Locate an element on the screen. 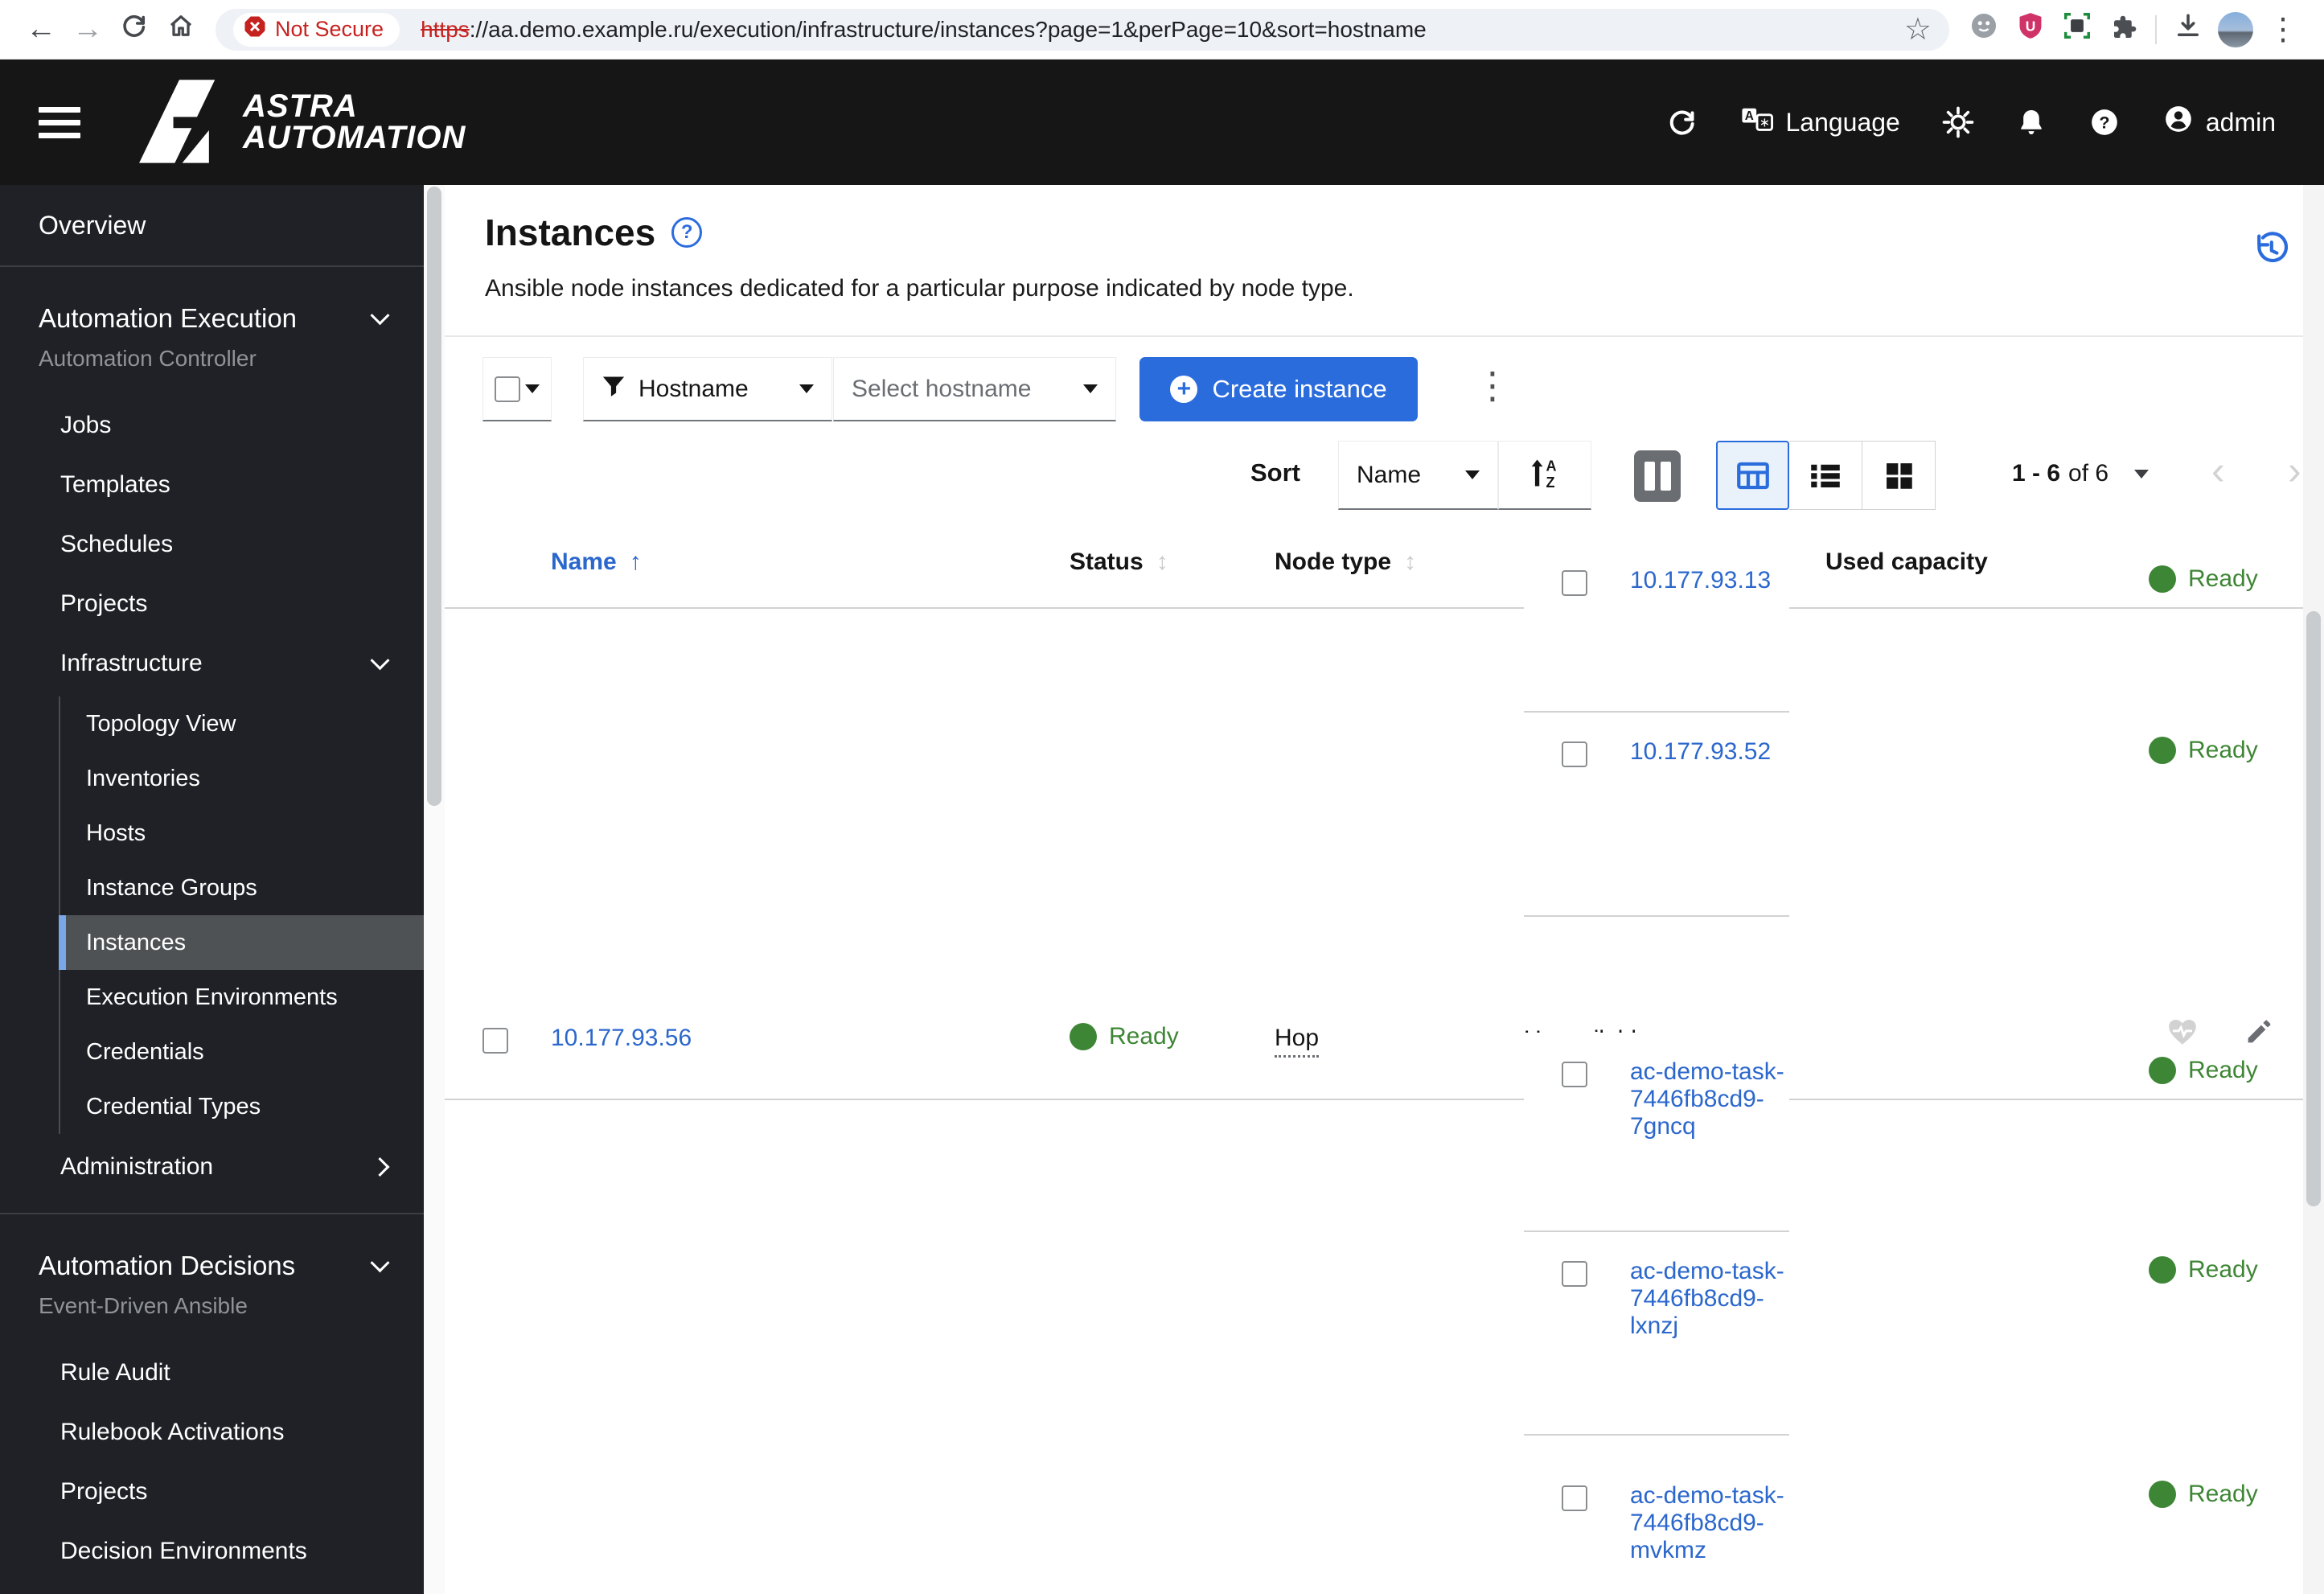 Image resolution: width=2324 pixels, height=1594 pixels. column-header-used-capacity: Used capacity is located at coordinates (1906, 561).